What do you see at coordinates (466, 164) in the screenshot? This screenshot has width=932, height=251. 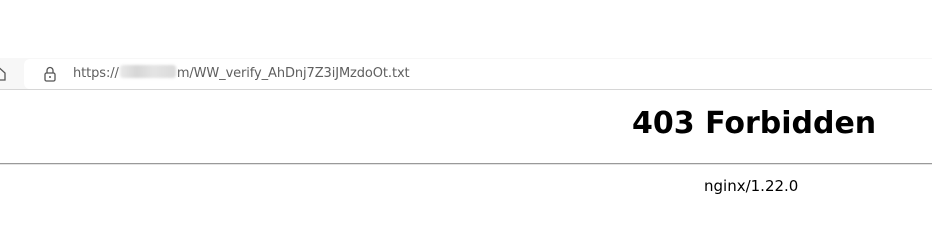 I see `divider` at bounding box center [466, 164].